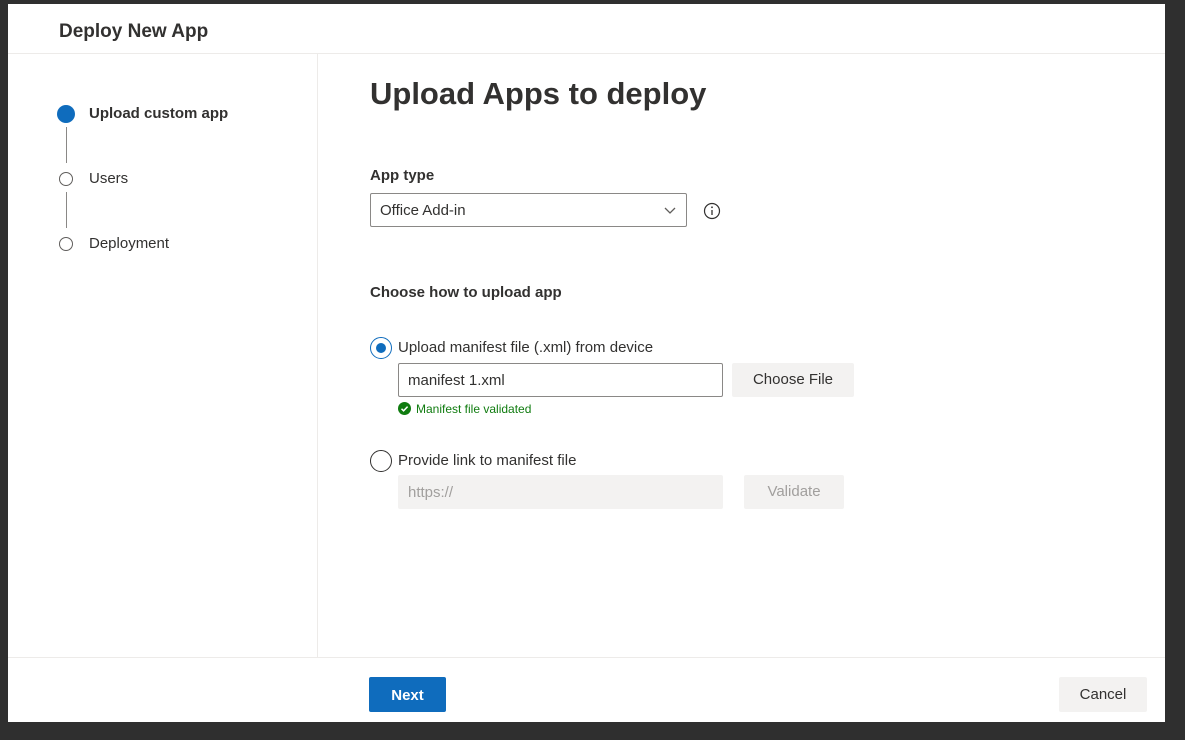 This screenshot has width=1185, height=740. I want to click on upload-file-radio, so click(381, 348).